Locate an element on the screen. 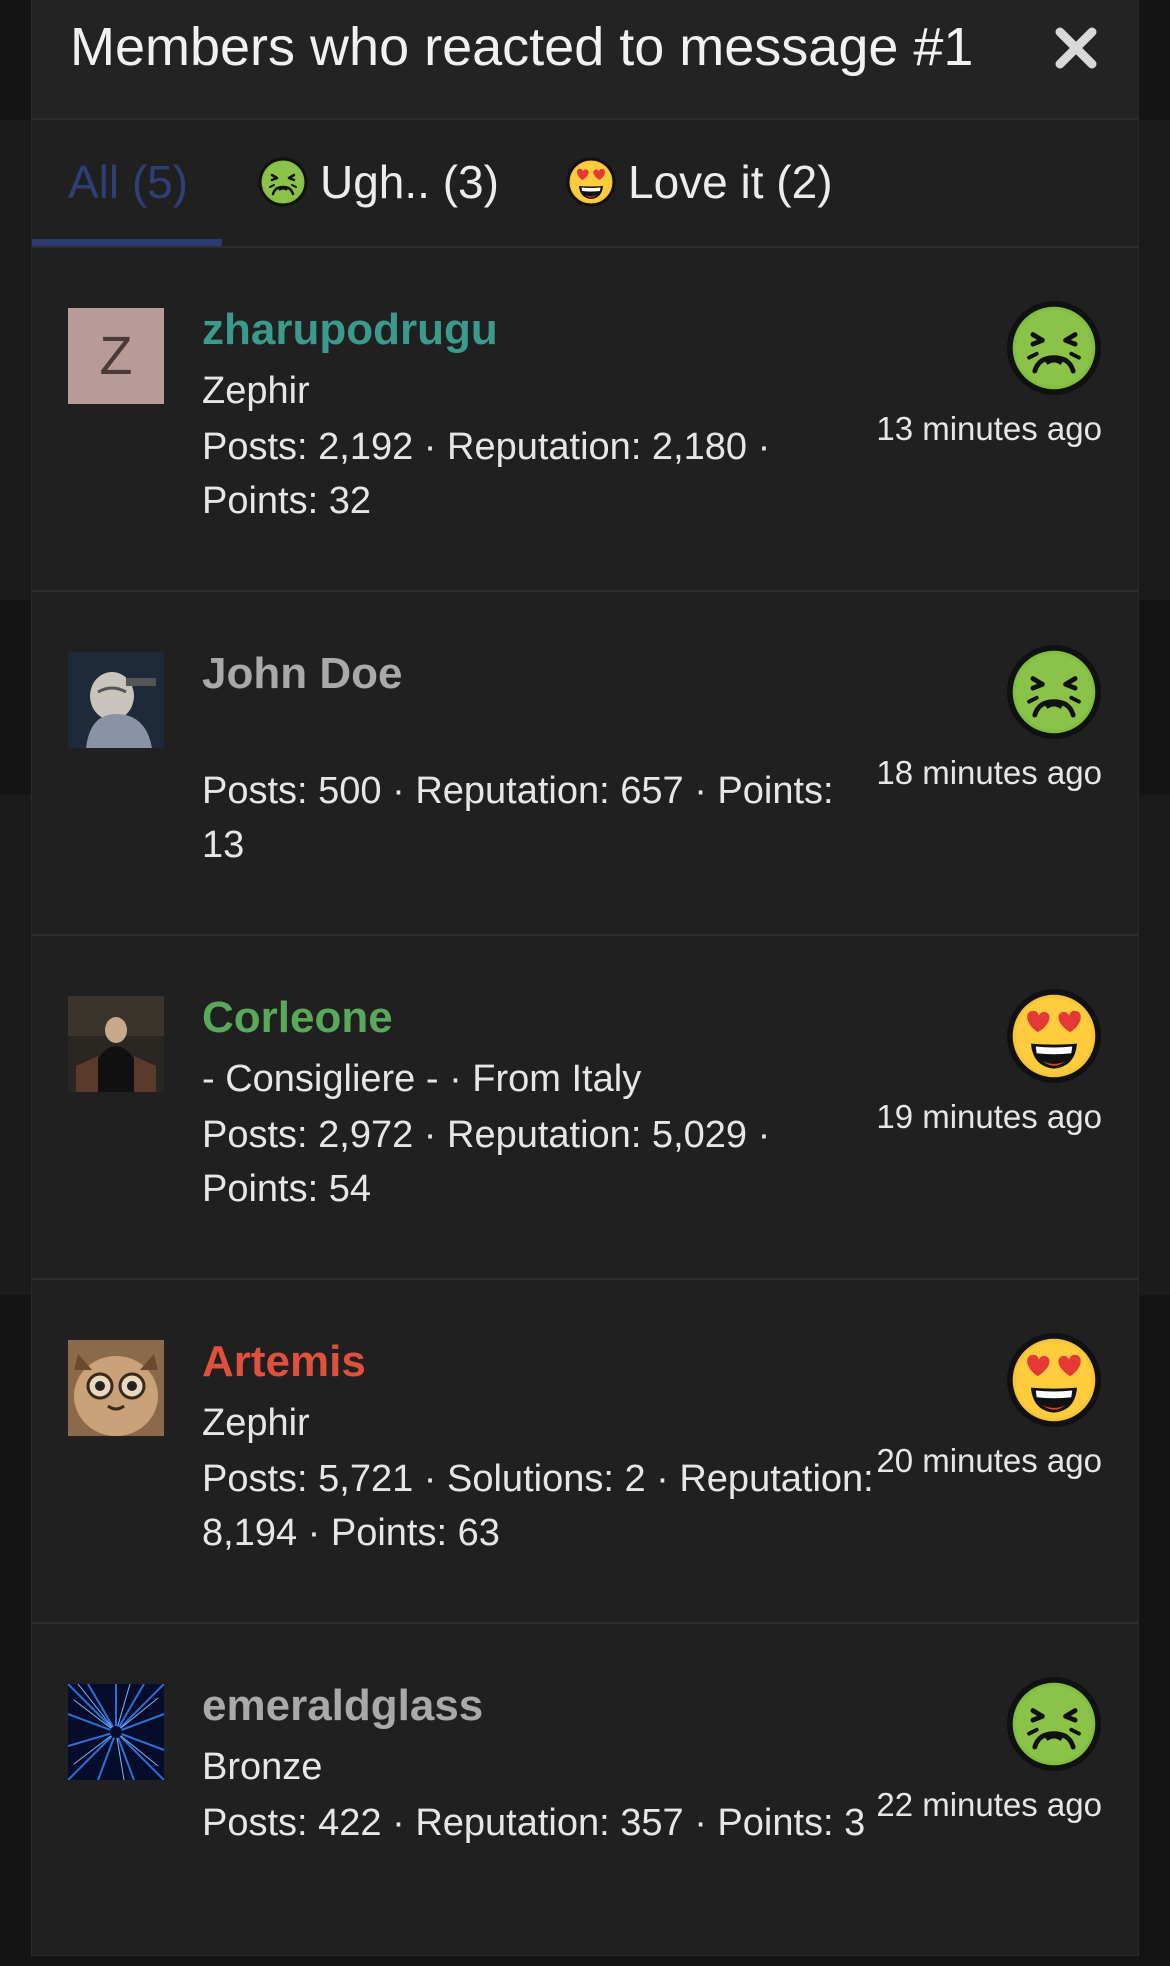 The height and width of the screenshot is (1966, 1170). active-tab-indicator is located at coordinates (127, 242).